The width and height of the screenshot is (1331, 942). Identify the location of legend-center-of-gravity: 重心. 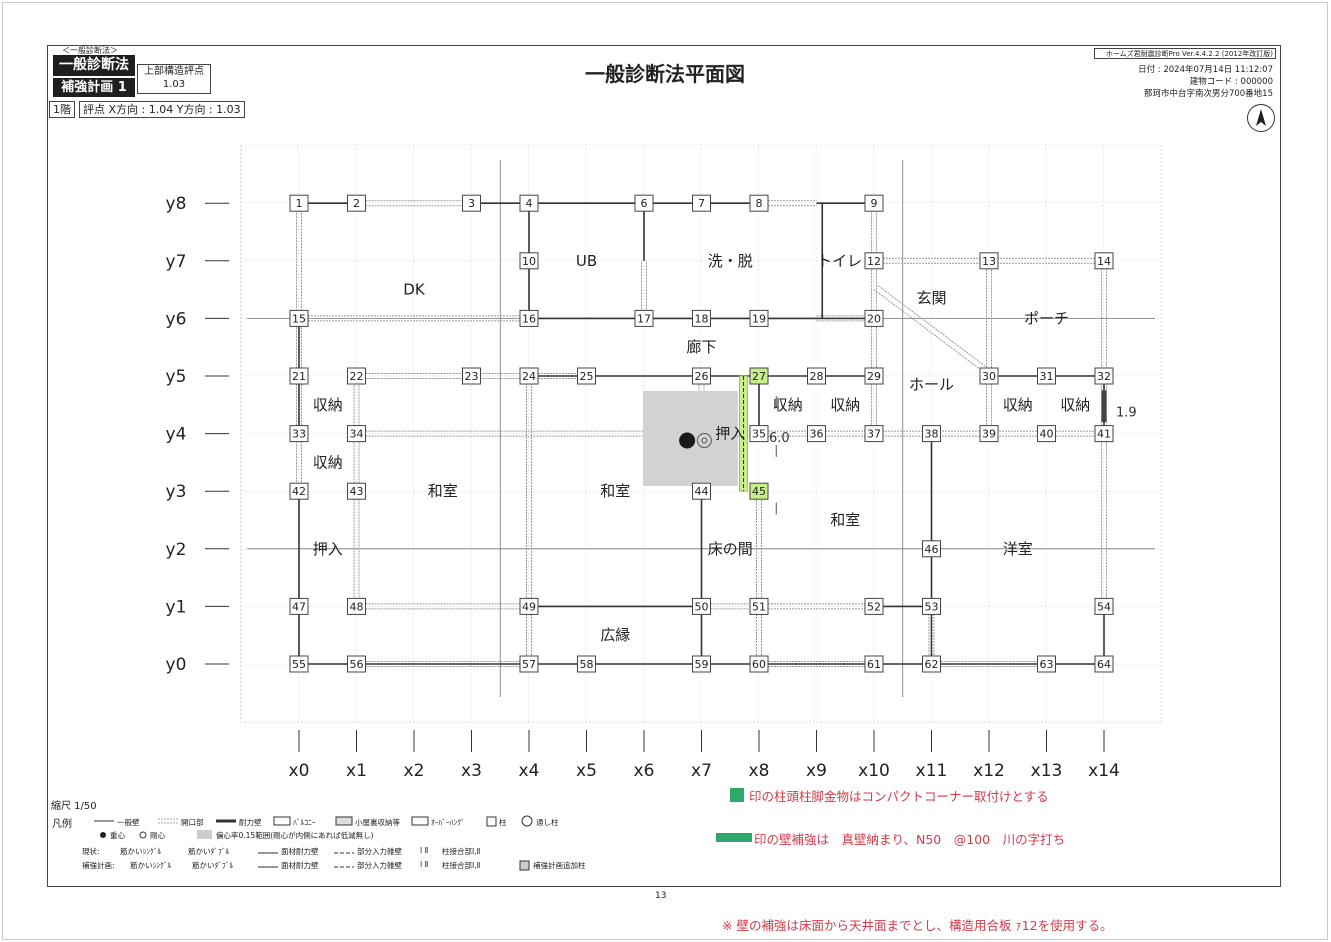
(117, 835).